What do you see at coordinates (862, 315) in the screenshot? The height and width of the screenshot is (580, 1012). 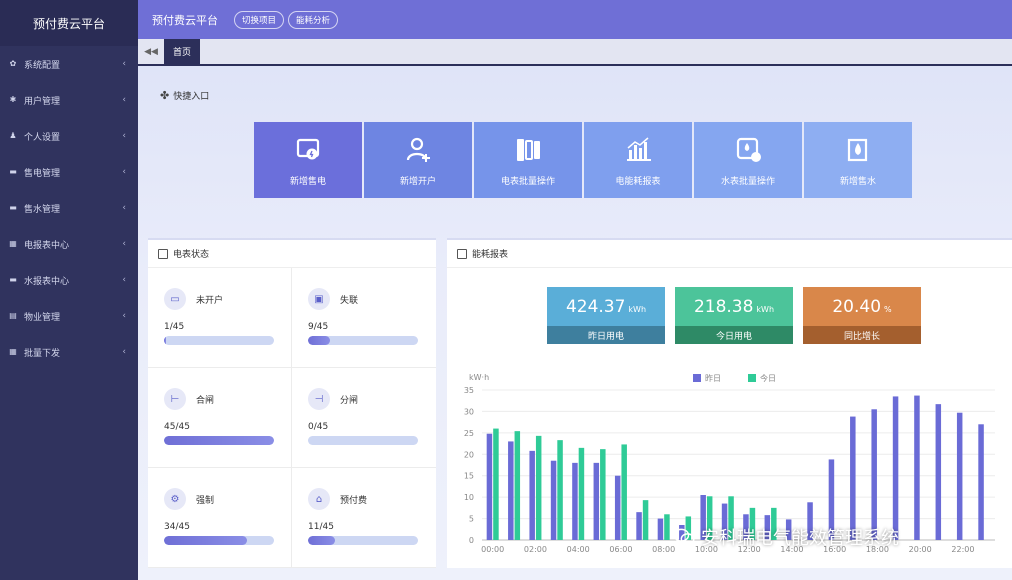 I see `kpi-2: 20.40% 同比增长` at bounding box center [862, 315].